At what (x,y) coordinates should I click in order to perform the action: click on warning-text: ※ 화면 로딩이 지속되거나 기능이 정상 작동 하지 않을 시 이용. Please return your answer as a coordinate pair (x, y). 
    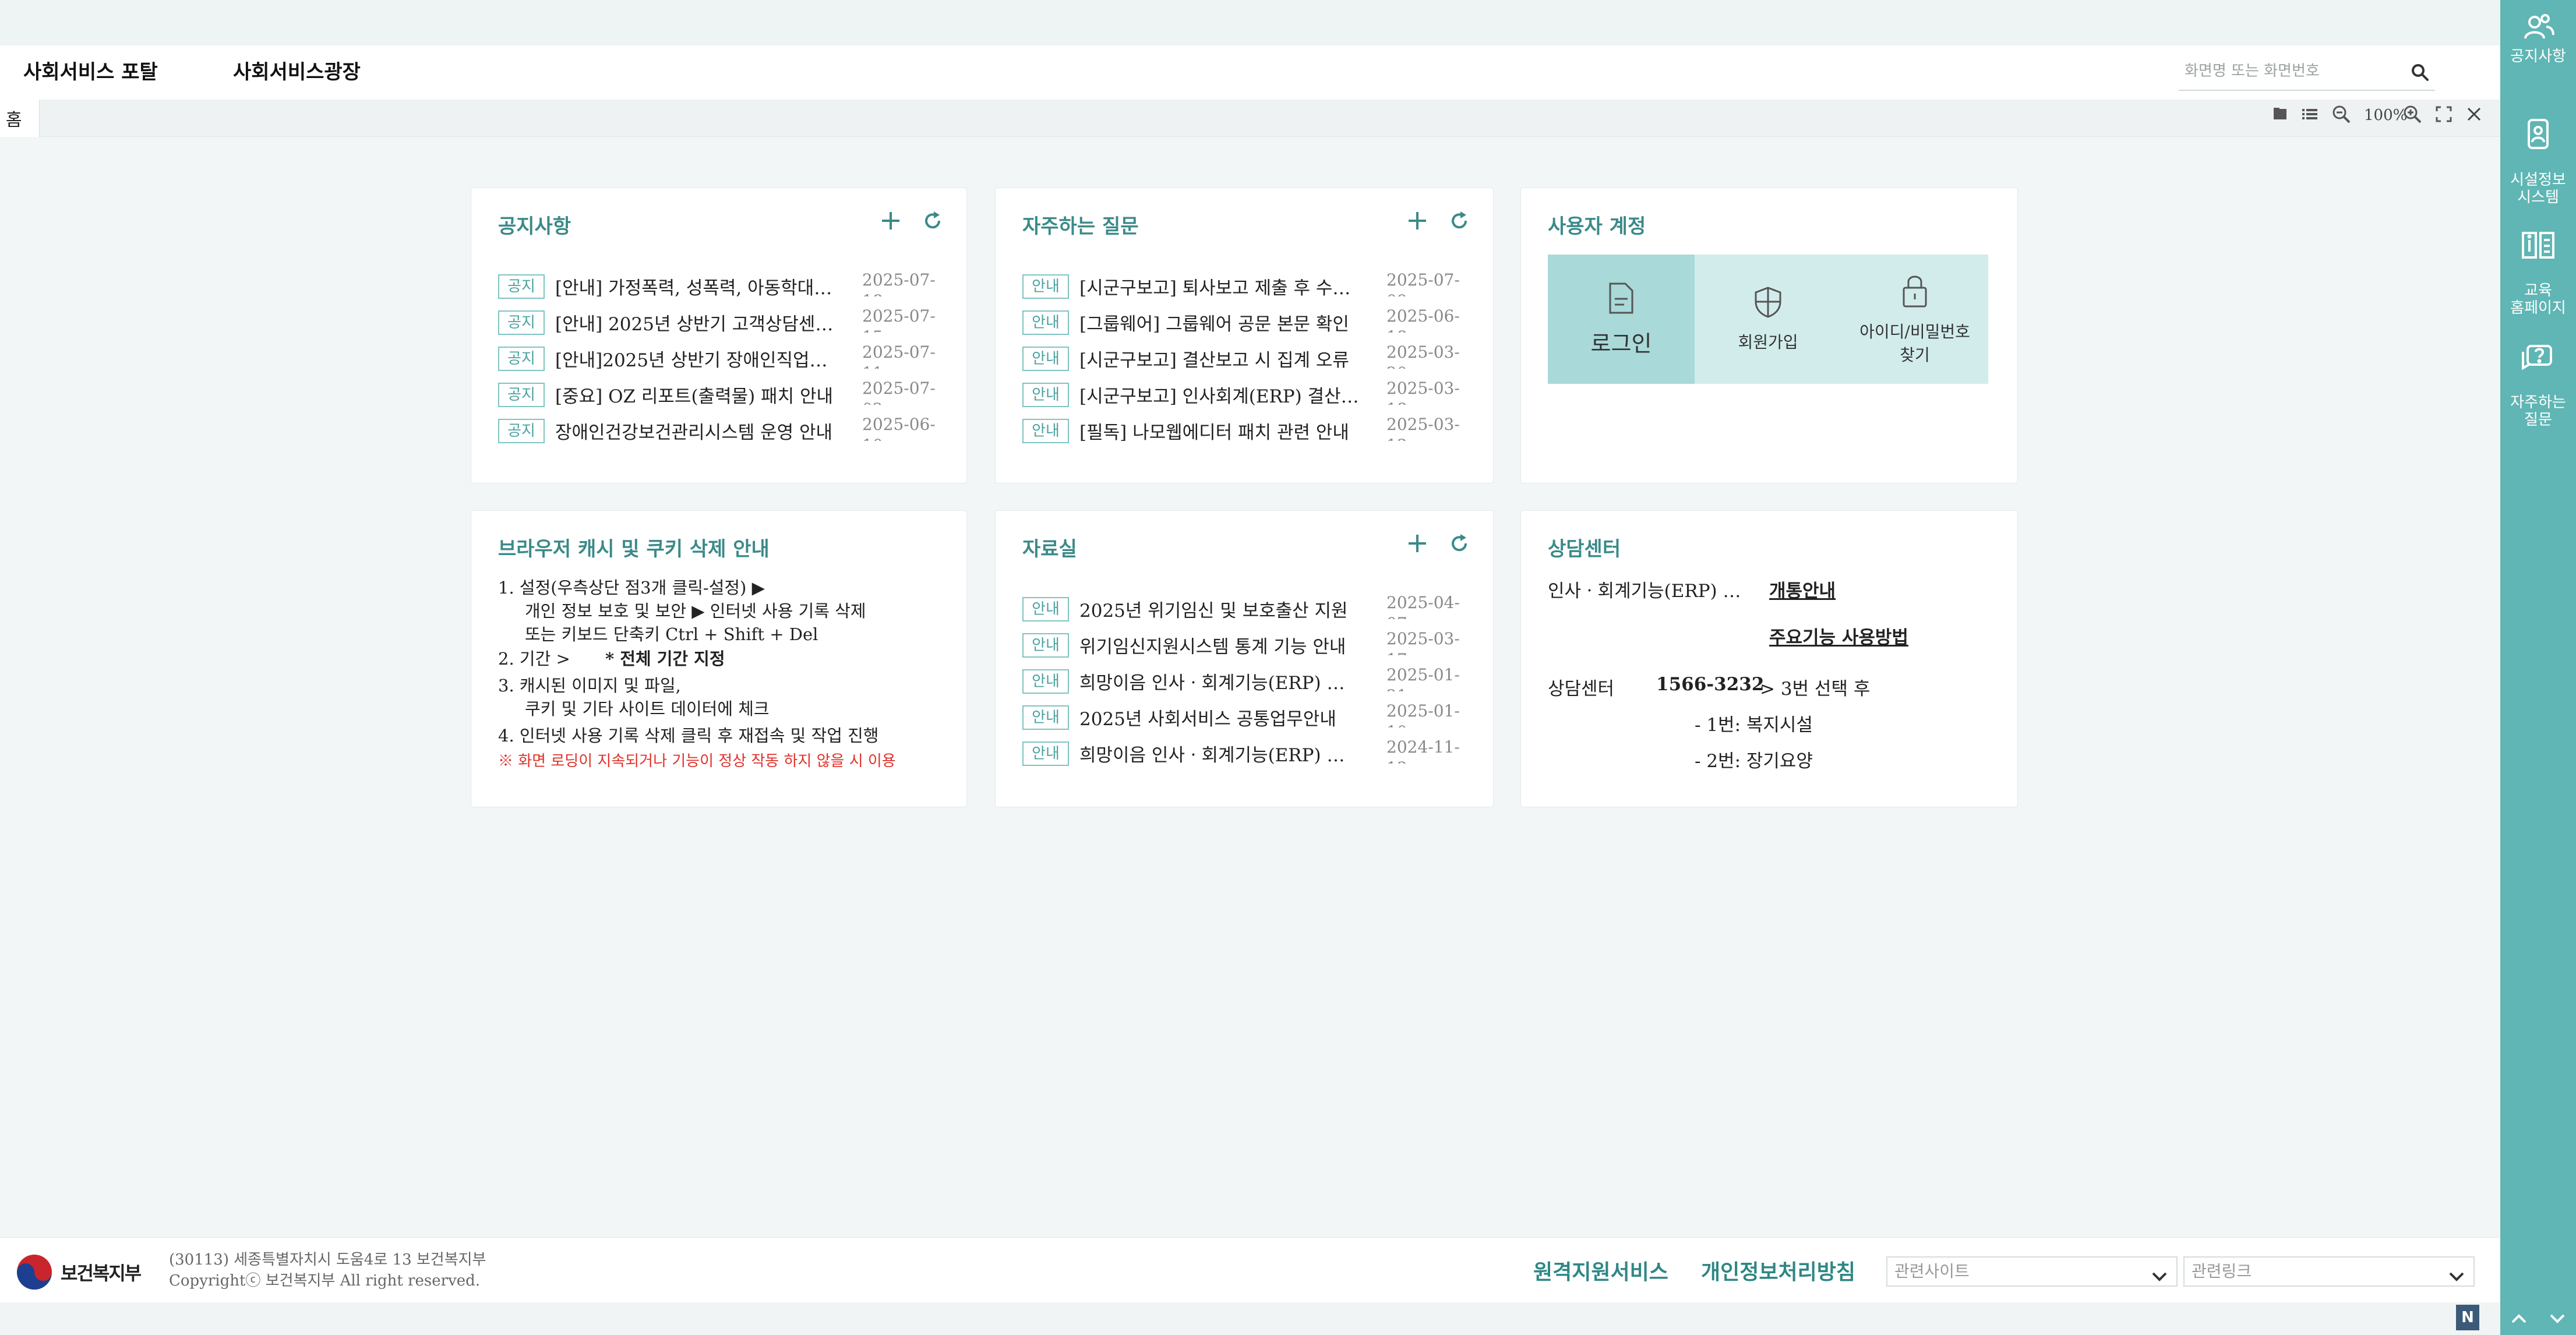
    Looking at the image, I should click on (697, 762).